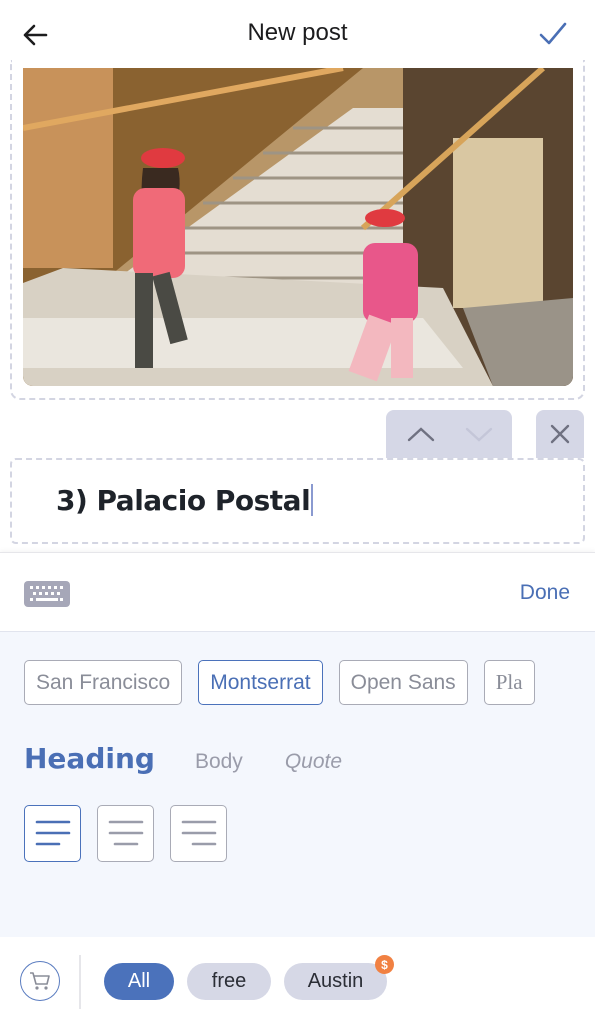 This screenshot has height=1024, width=595. What do you see at coordinates (479, 434) in the screenshot?
I see `chevron-down-icon` at bounding box center [479, 434].